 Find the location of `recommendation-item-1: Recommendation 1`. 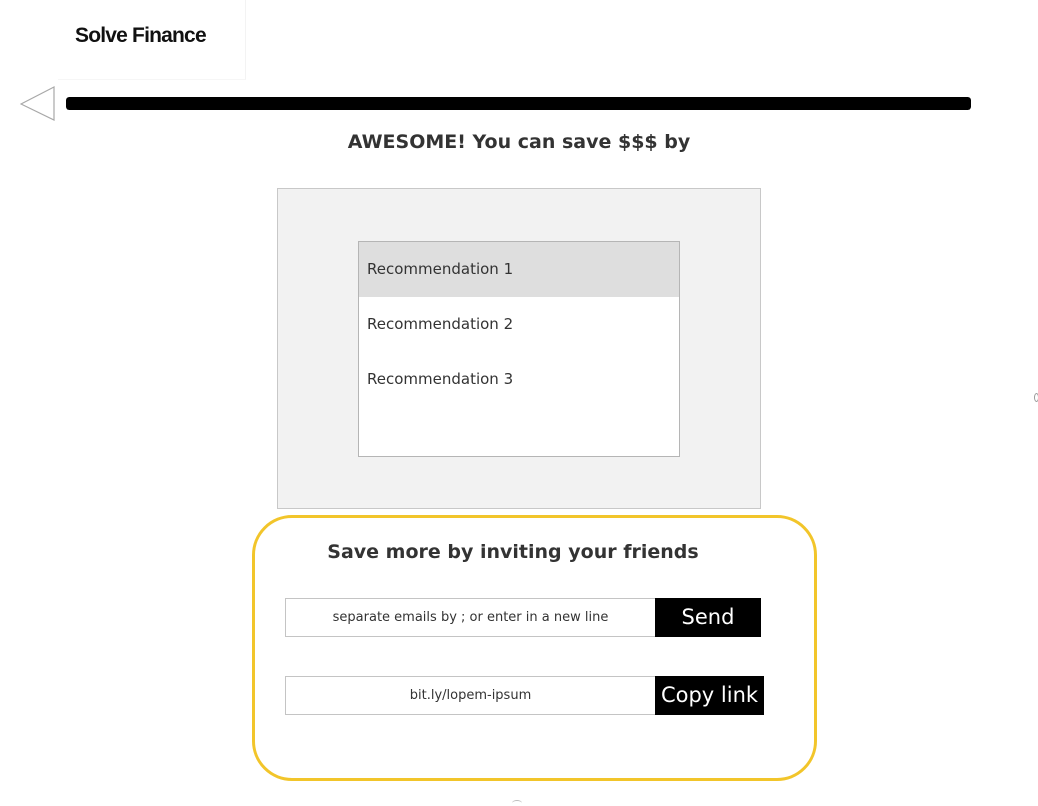

recommendation-item-1: Recommendation 1 is located at coordinates (519, 269).